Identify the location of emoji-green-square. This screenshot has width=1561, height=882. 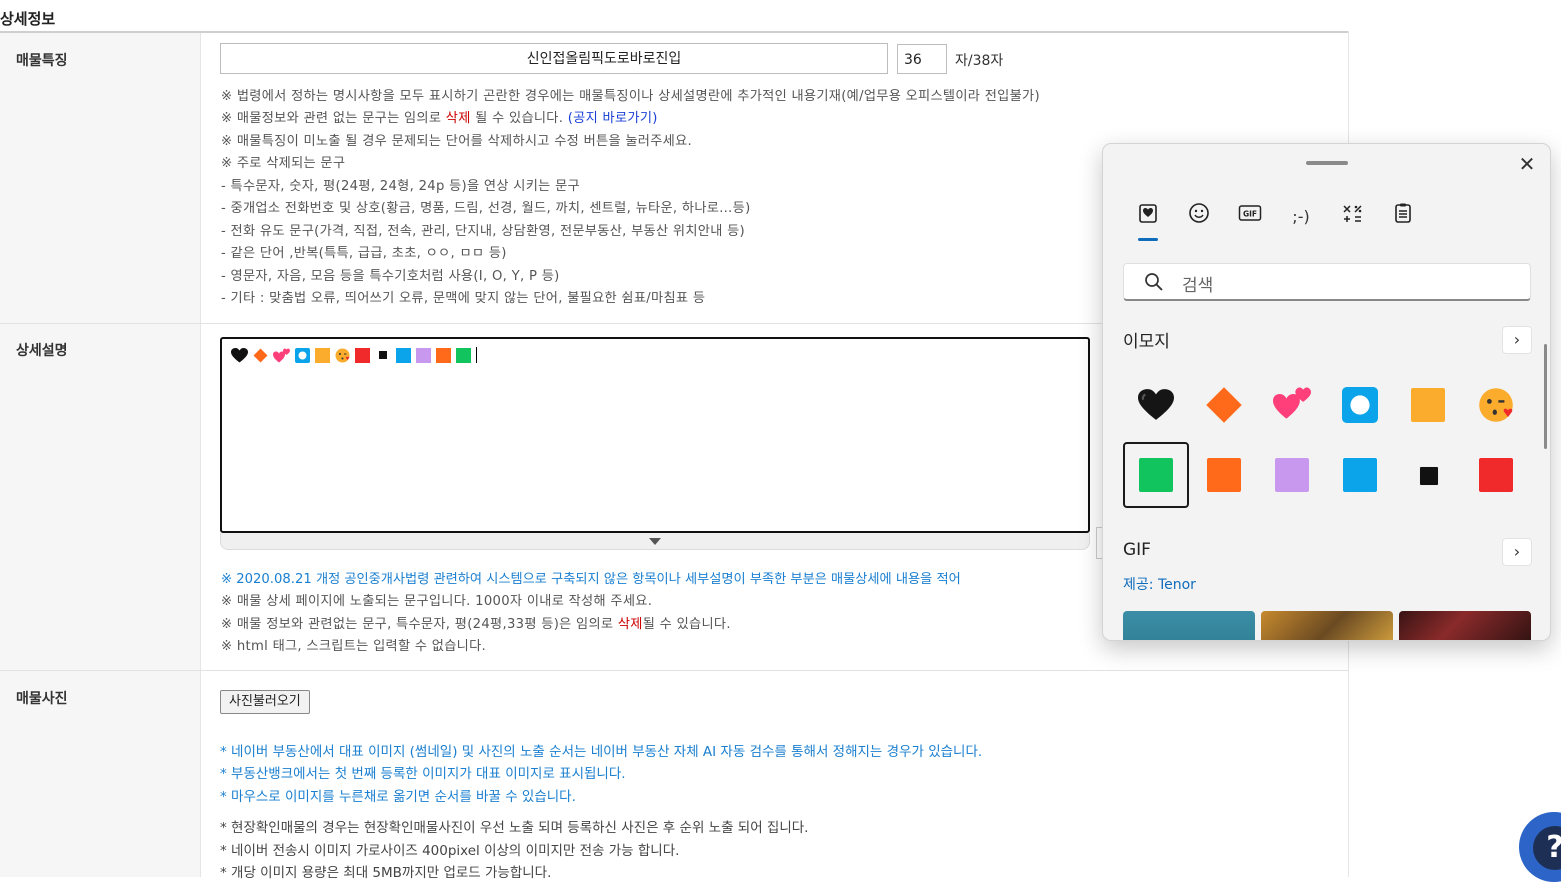
(1156, 475).